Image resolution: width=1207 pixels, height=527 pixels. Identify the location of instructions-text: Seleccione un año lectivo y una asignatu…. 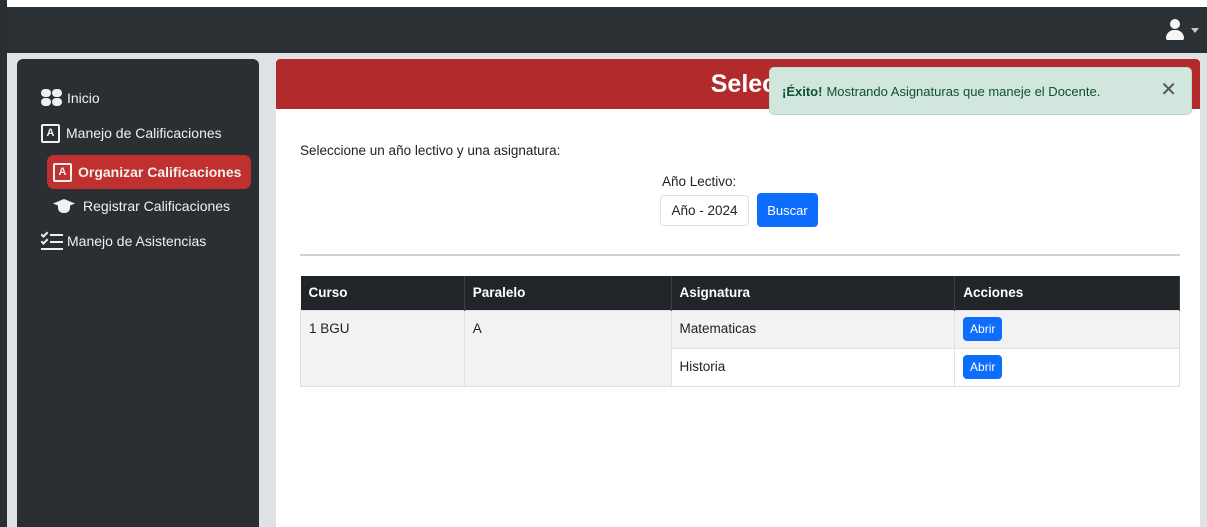
(430, 150).